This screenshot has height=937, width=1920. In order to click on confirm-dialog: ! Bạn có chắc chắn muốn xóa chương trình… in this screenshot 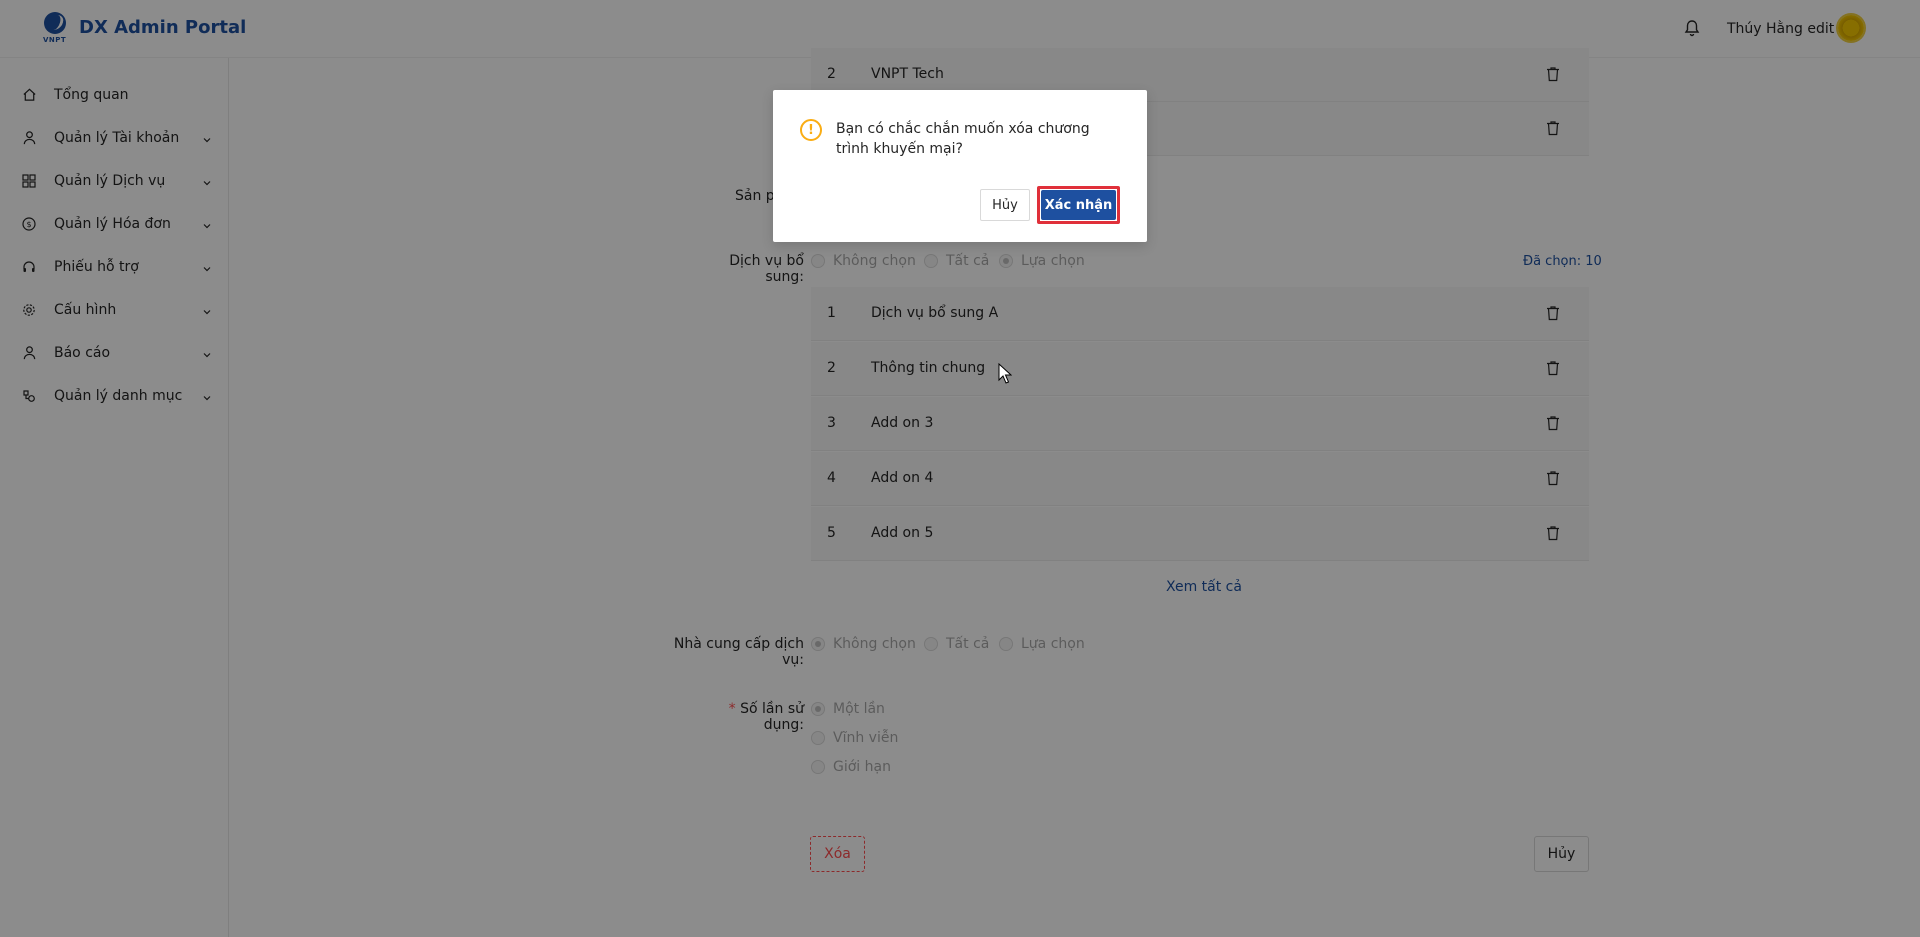, I will do `click(960, 166)`.